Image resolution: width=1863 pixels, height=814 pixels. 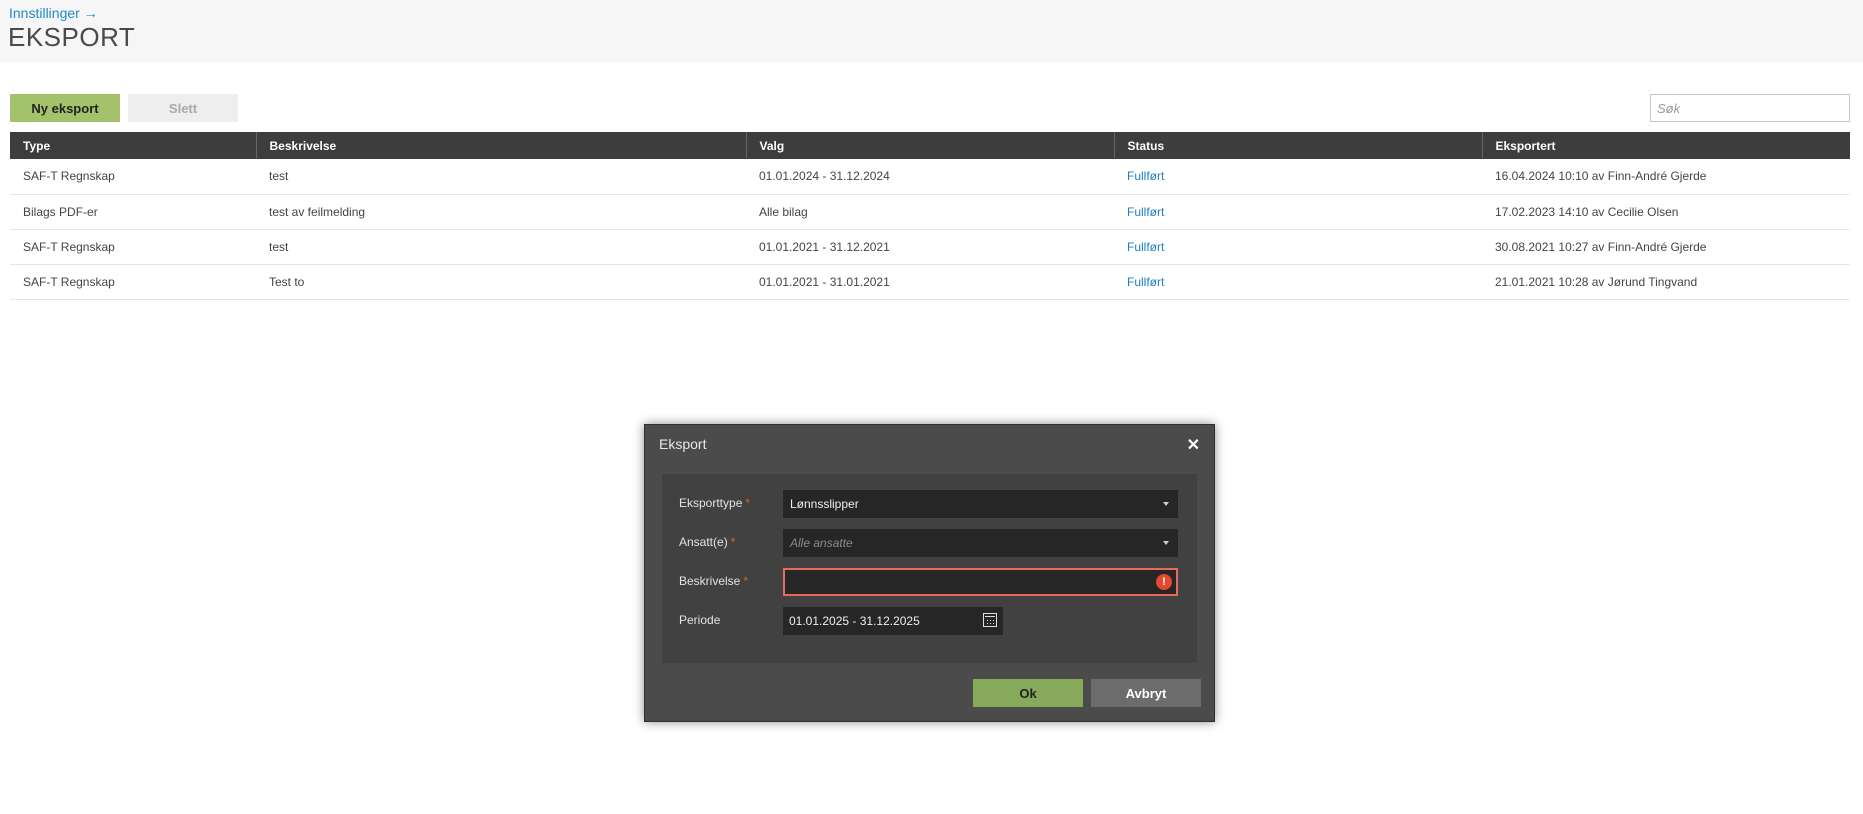 What do you see at coordinates (1666, 247) in the screenshot?
I see `cell-exported: 30.08.2021 10:27 av Finn-André Gjerde` at bounding box center [1666, 247].